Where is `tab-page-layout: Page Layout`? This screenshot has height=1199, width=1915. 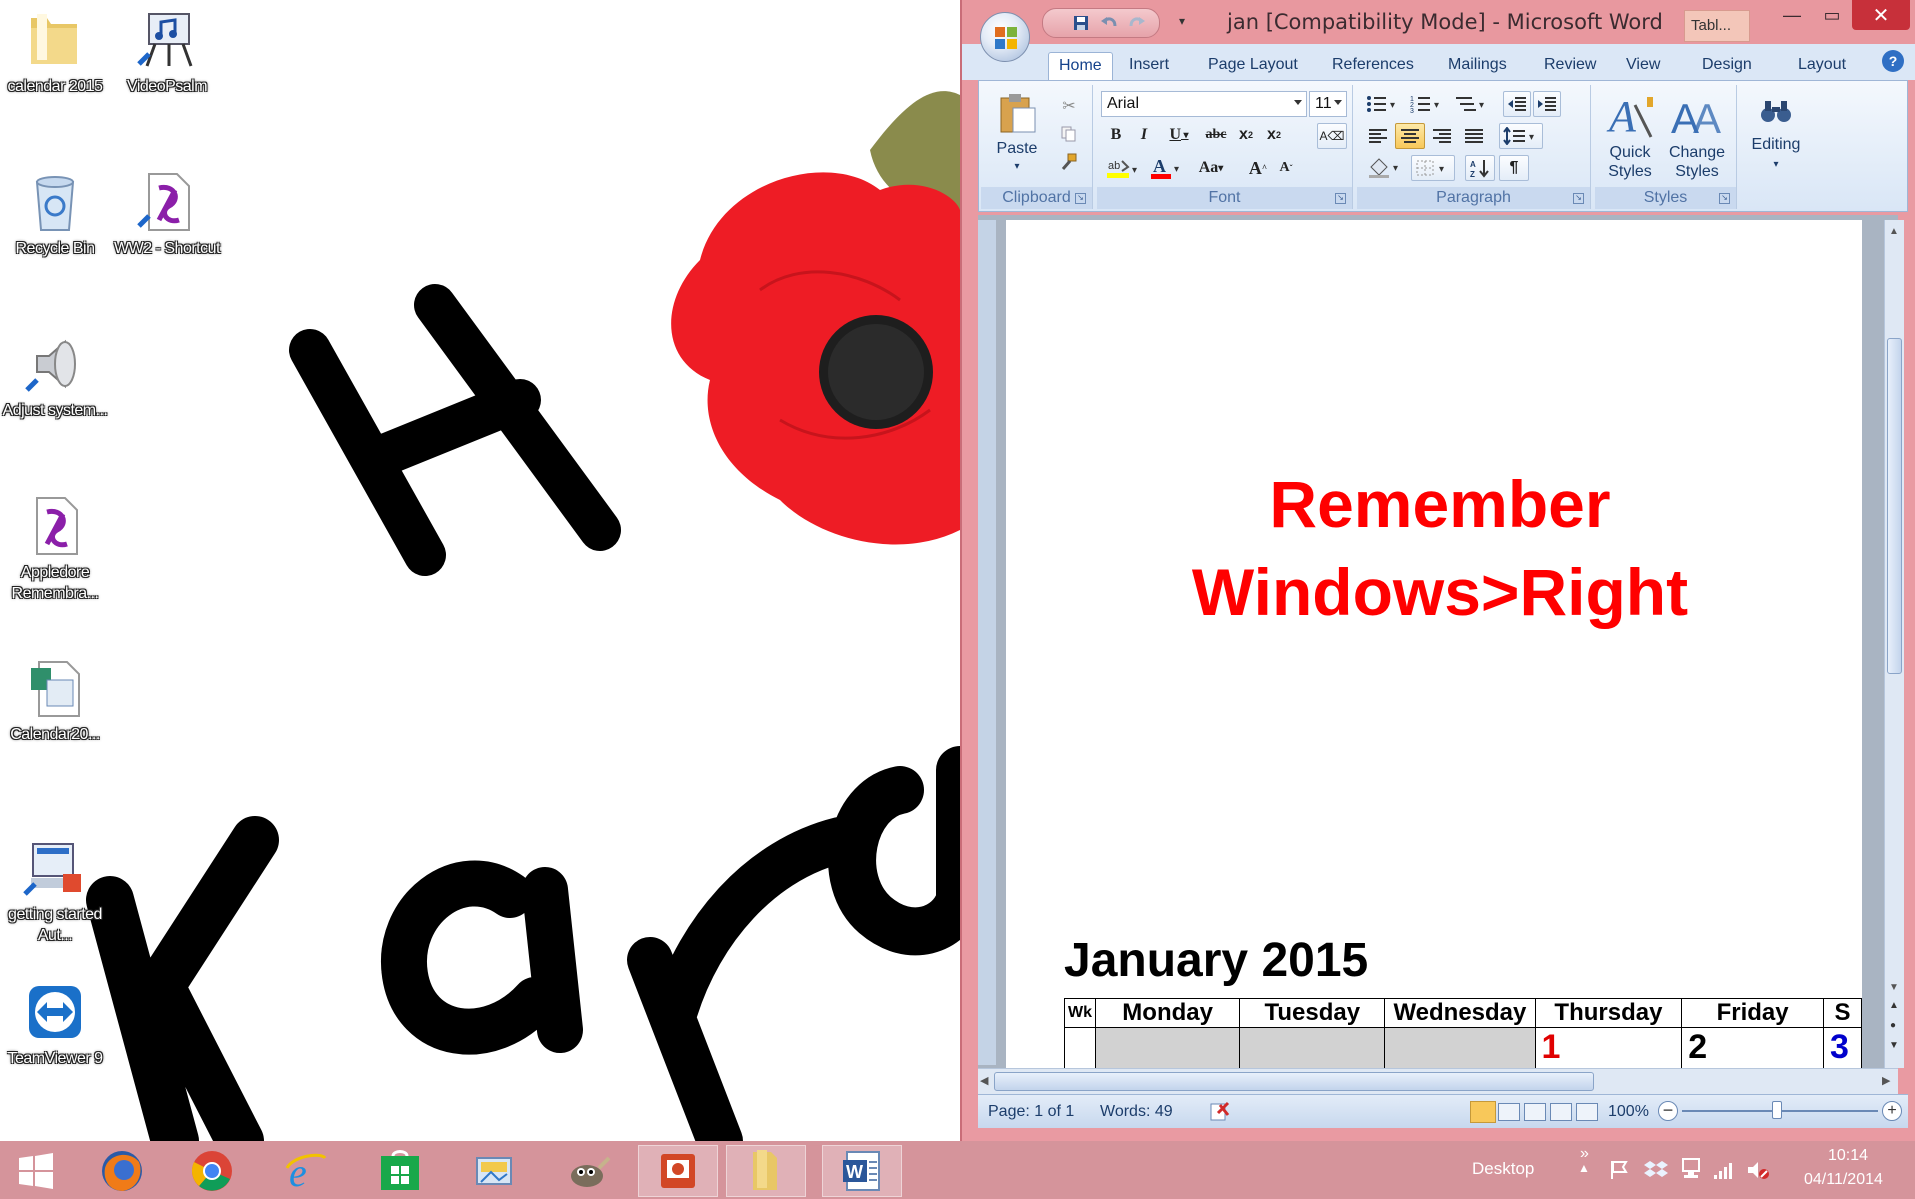 tab-page-layout: Page Layout is located at coordinates (1253, 66).